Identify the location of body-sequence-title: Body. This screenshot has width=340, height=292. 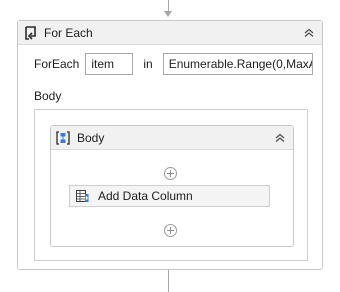
(91, 137).